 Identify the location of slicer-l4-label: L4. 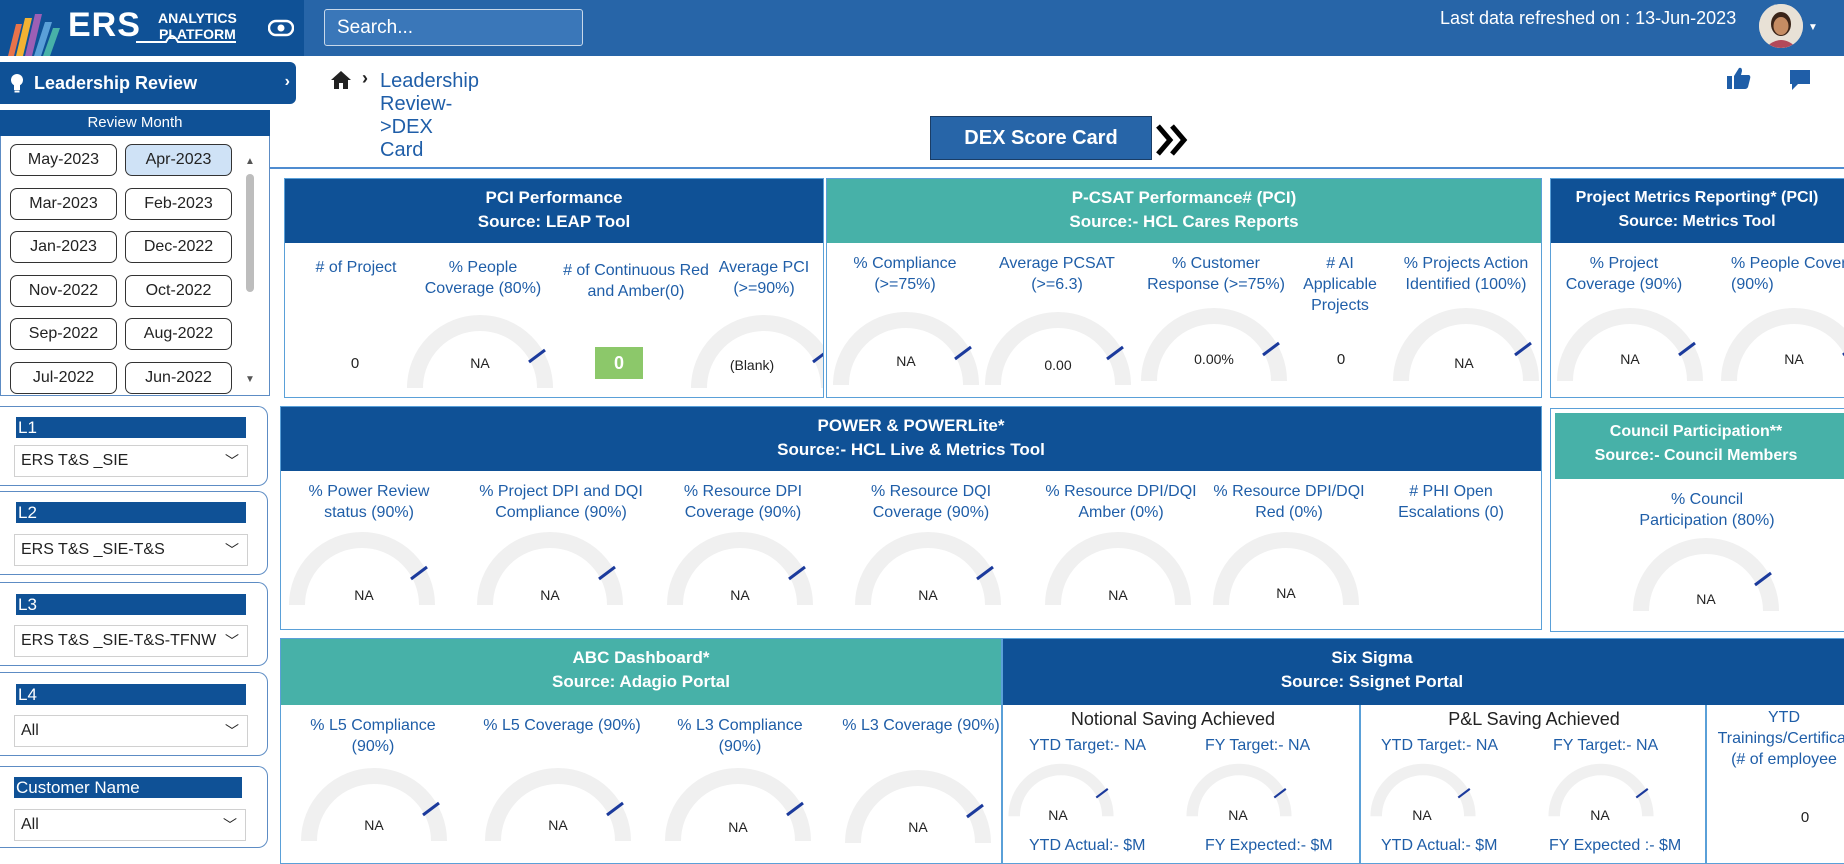
(131, 694).